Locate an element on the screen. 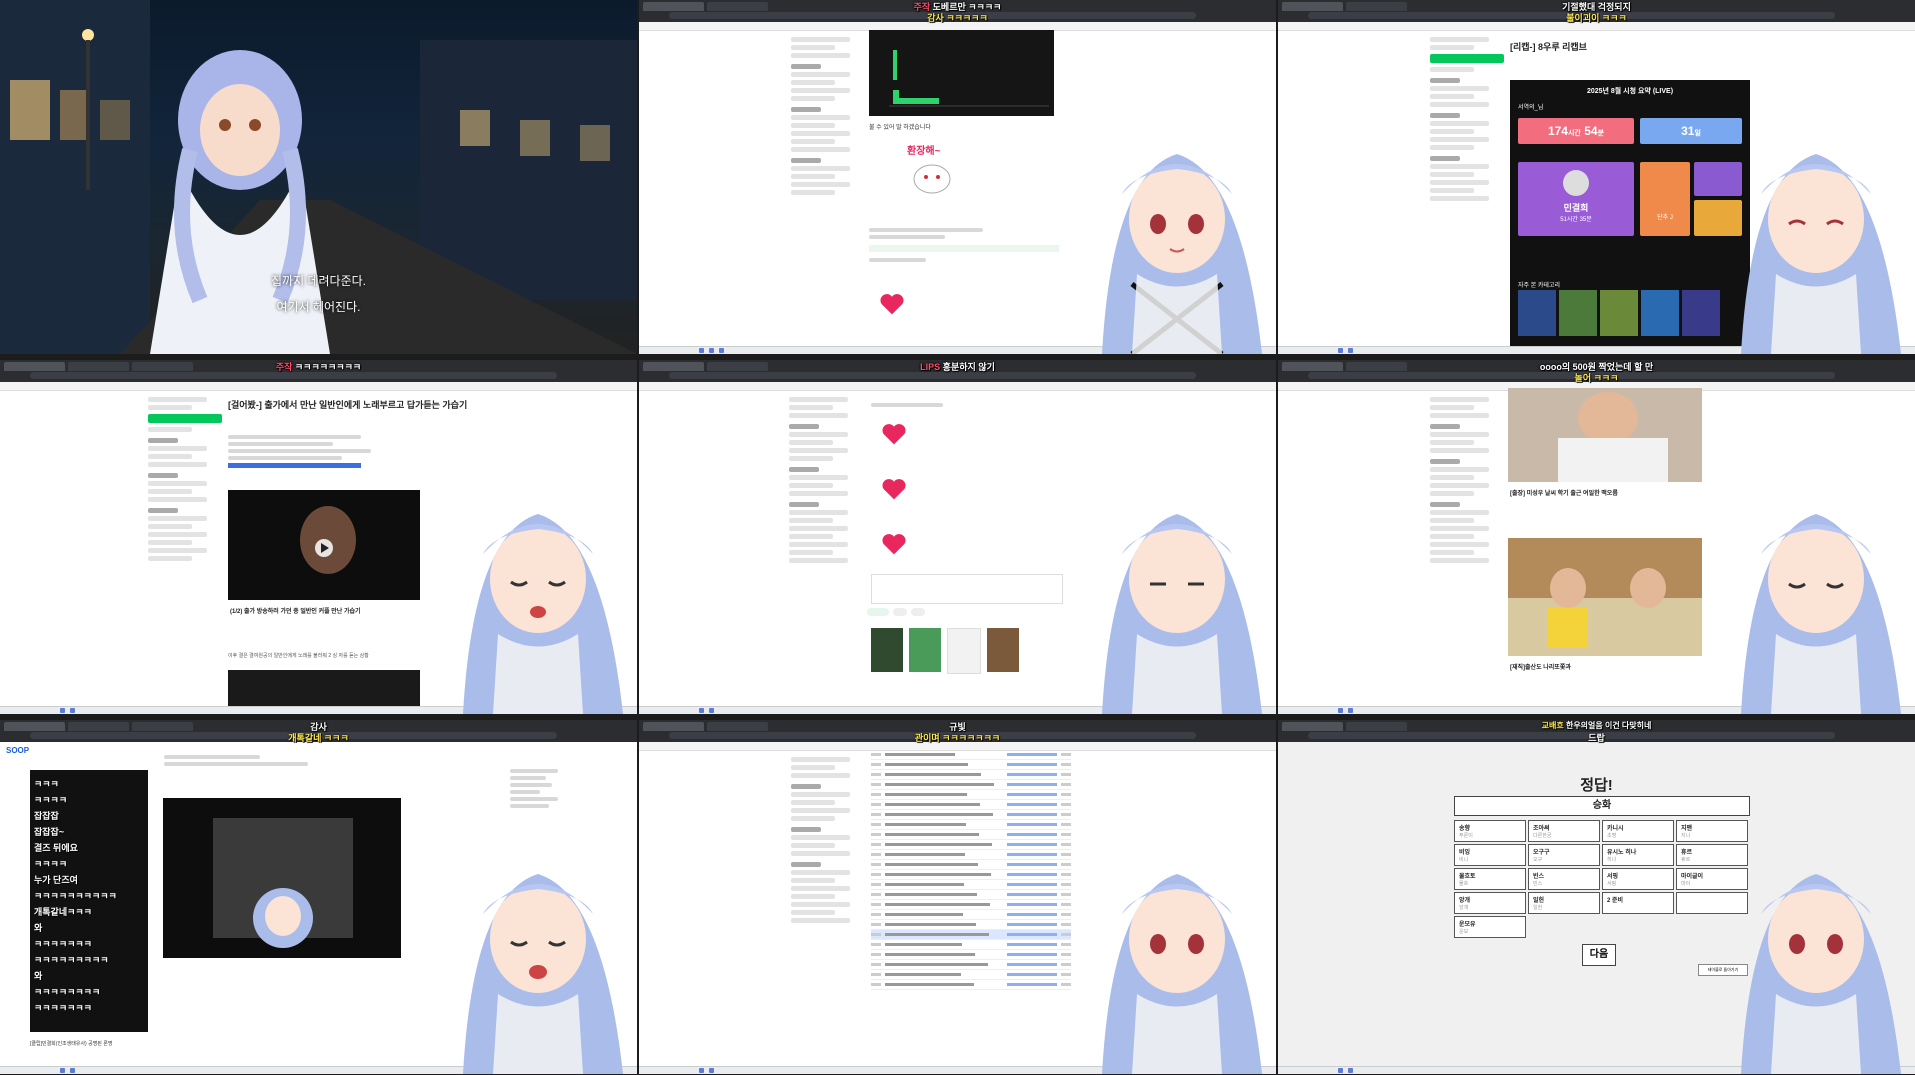  answer-cell: 송향 푸른이 is located at coordinates (1490, 831).